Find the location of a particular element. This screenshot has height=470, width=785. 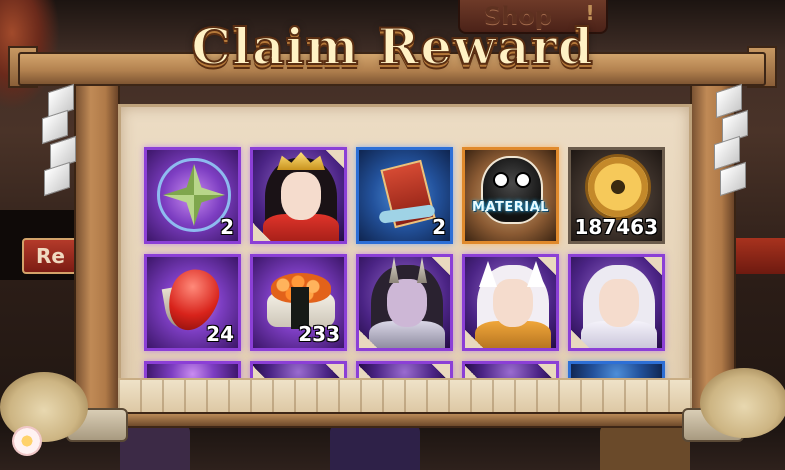

daruma-icon is located at coordinates (510, 195).